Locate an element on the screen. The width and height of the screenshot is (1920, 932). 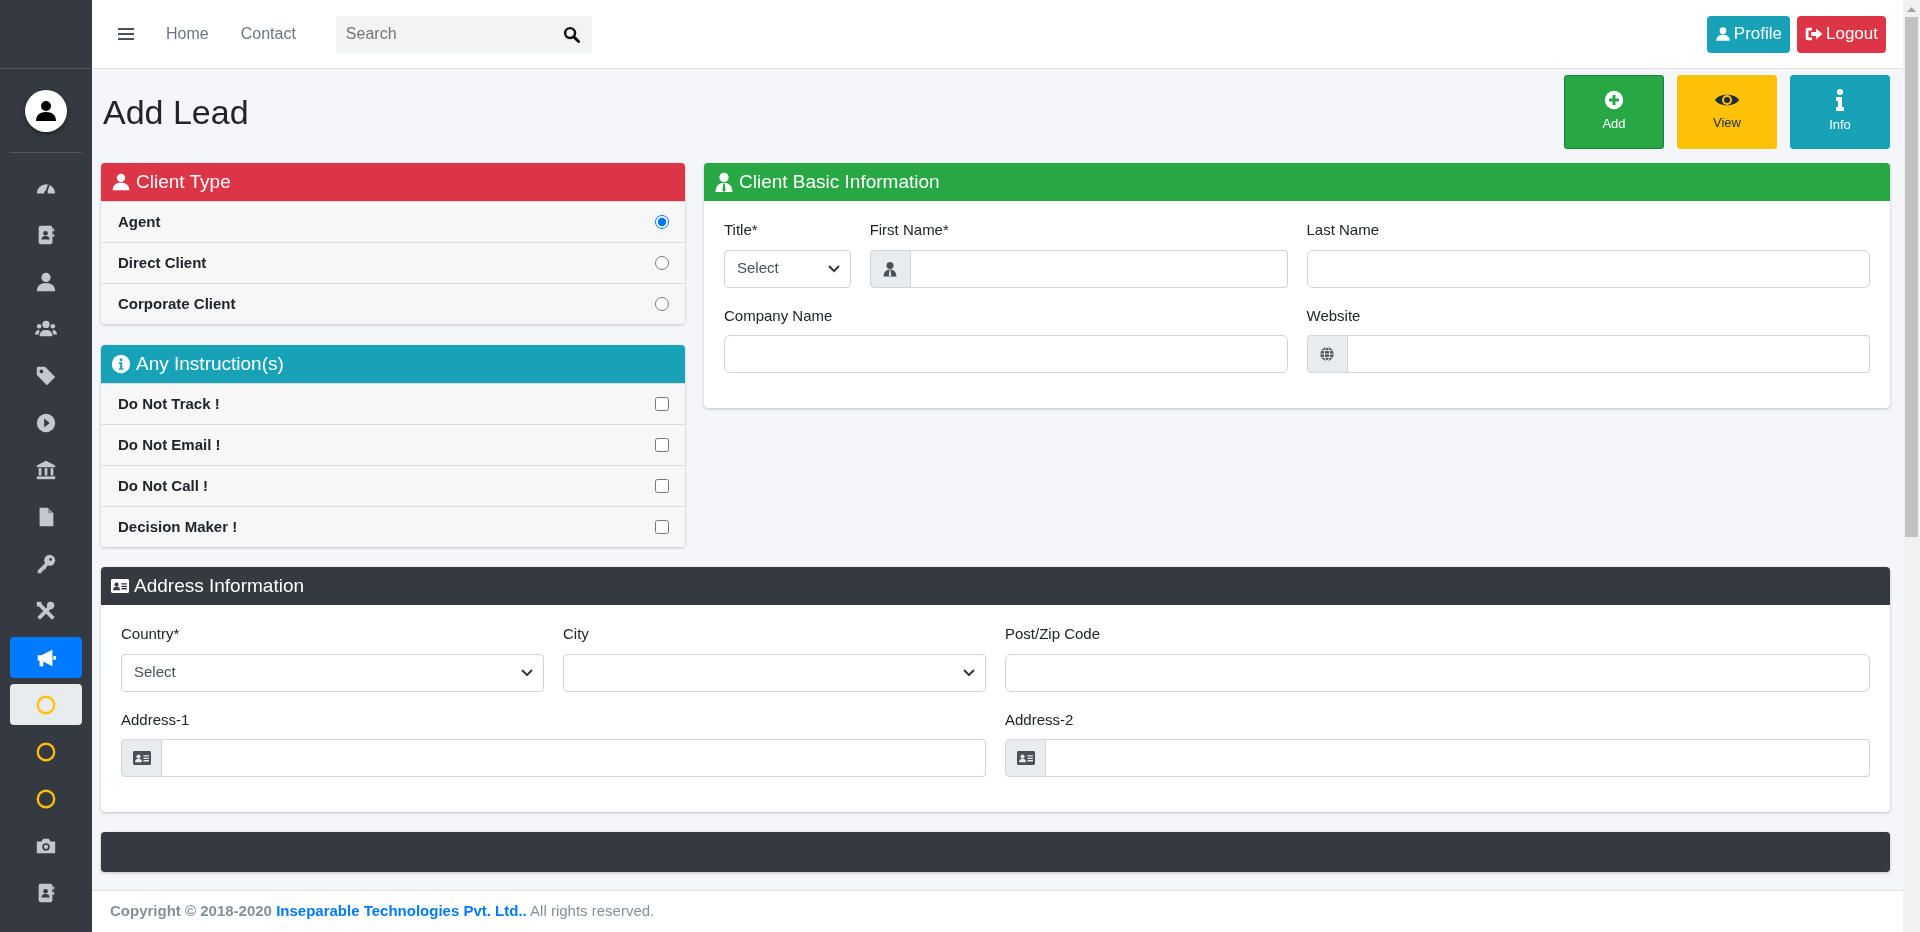
option-label: Corporate Client is located at coordinates (177, 303).